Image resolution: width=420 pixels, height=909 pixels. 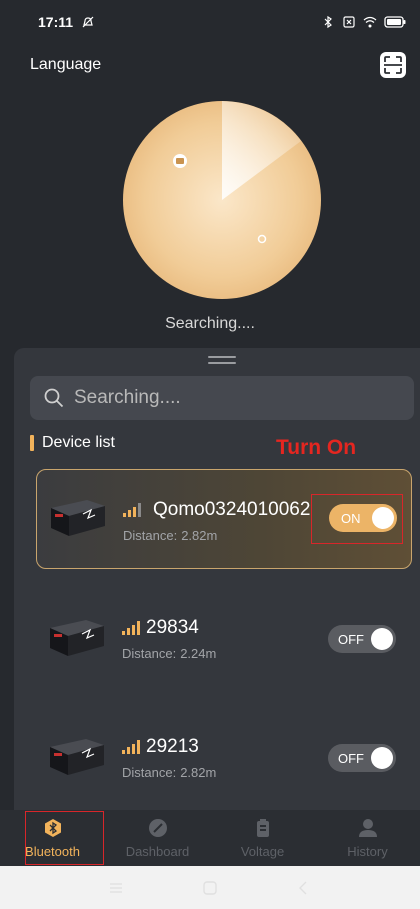 What do you see at coordinates (262, 239) in the screenshot?
I see `radar-blip` at bounding box center [262, 239].